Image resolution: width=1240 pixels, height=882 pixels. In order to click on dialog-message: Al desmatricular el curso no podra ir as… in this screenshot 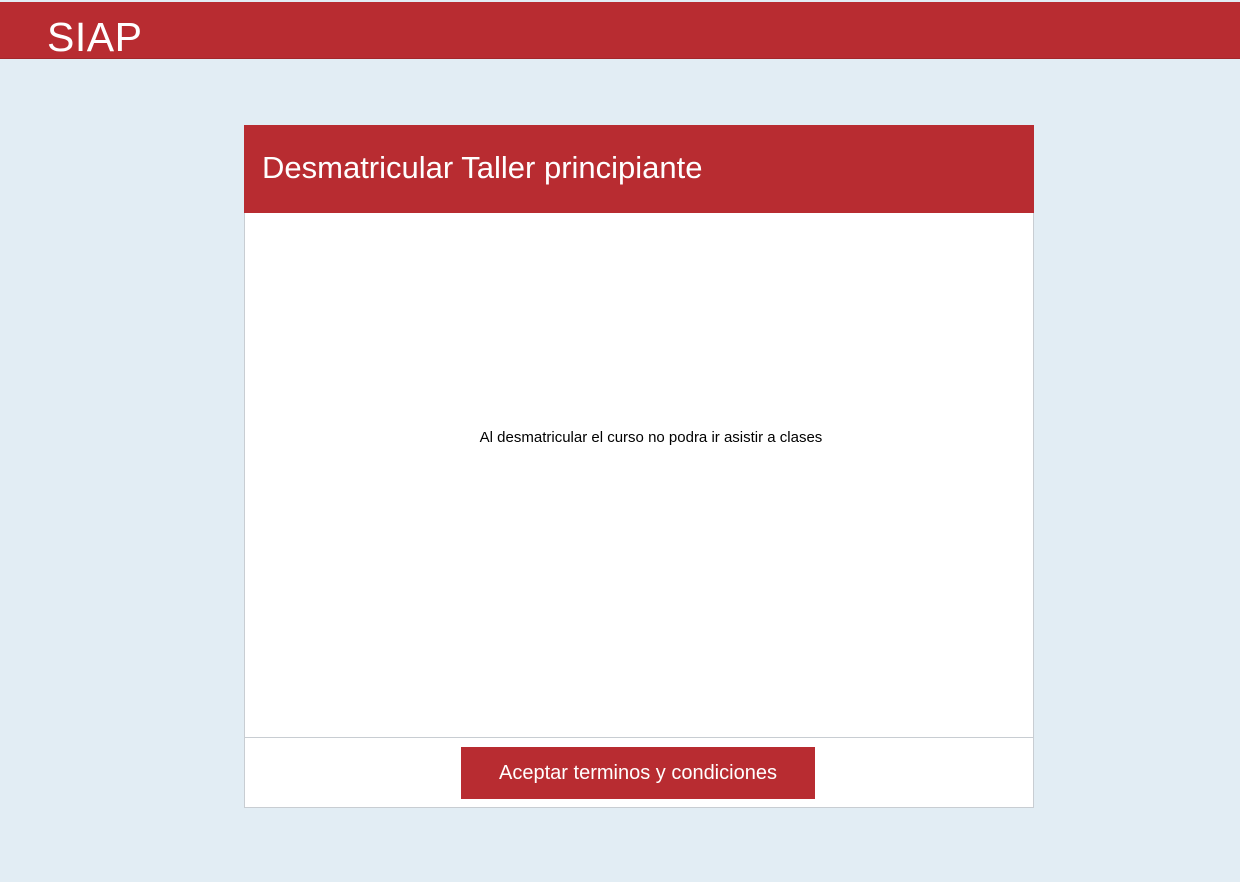, I will do `click(651, 437)`.